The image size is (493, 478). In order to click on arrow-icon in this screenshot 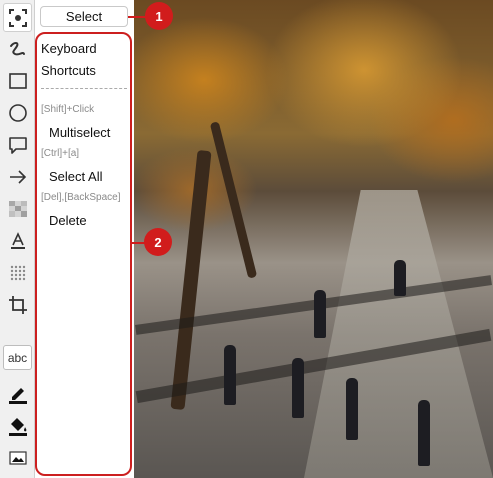, I will do `click(17, 176)`.